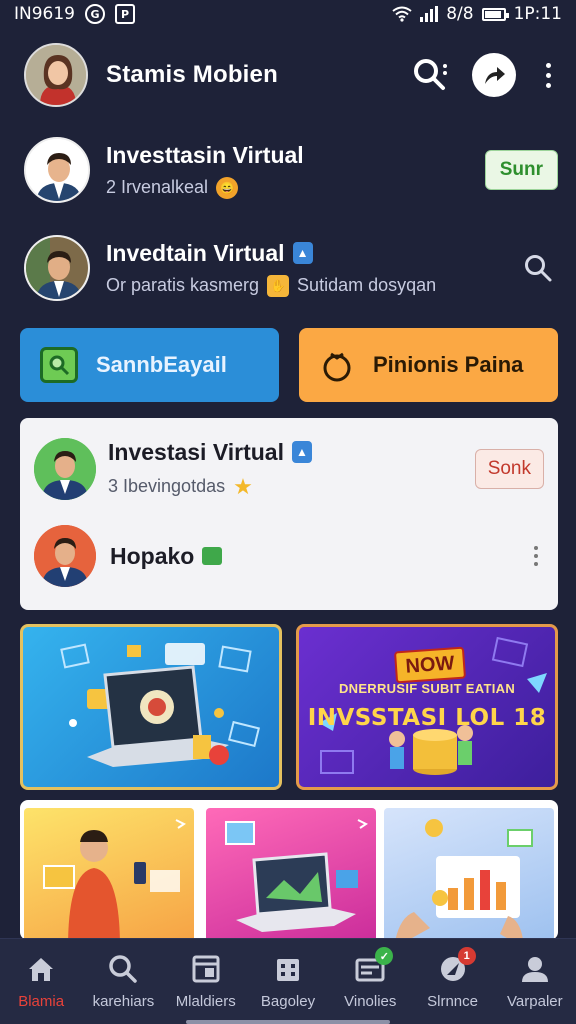 The width and height of the screenshot is (576, 1024). I want to click on card-subtitle: 3 Ibevingotdas, so click(167, 486).